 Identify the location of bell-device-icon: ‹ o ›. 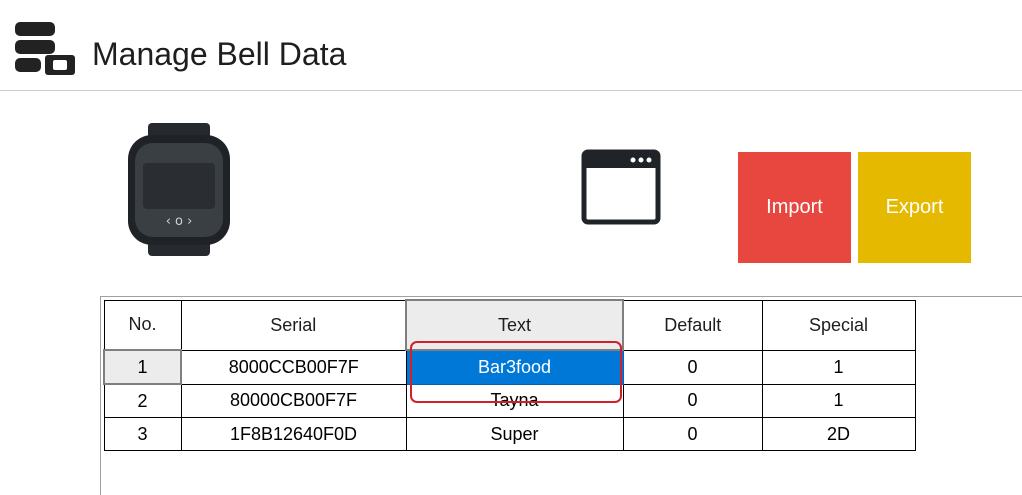
(179, 189).